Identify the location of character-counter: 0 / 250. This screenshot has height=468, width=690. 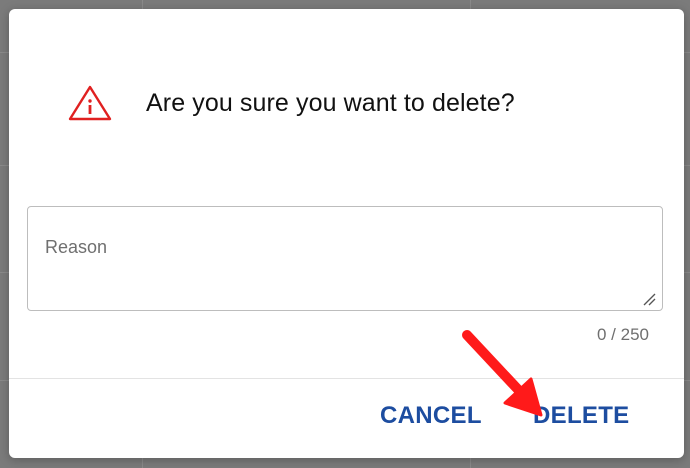
(623, 334).